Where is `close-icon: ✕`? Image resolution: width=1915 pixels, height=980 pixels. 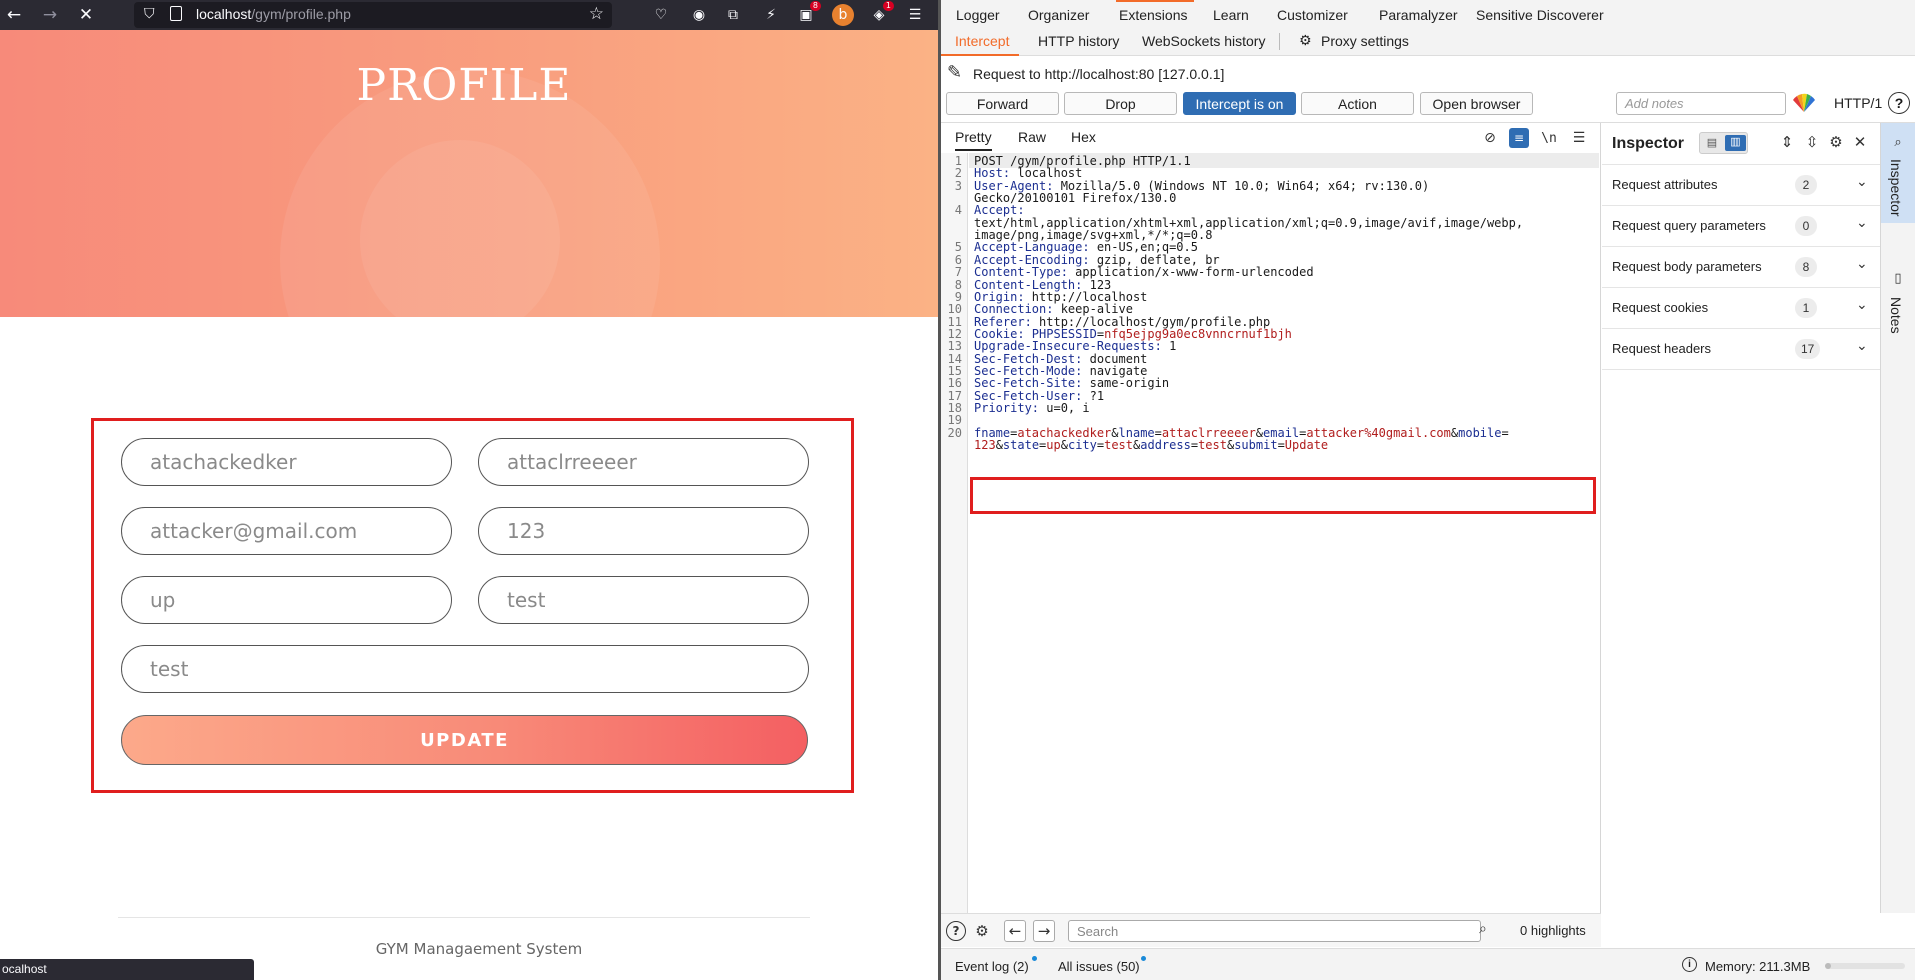
close-icon: ✕ is located at coordinates (1860, 142).